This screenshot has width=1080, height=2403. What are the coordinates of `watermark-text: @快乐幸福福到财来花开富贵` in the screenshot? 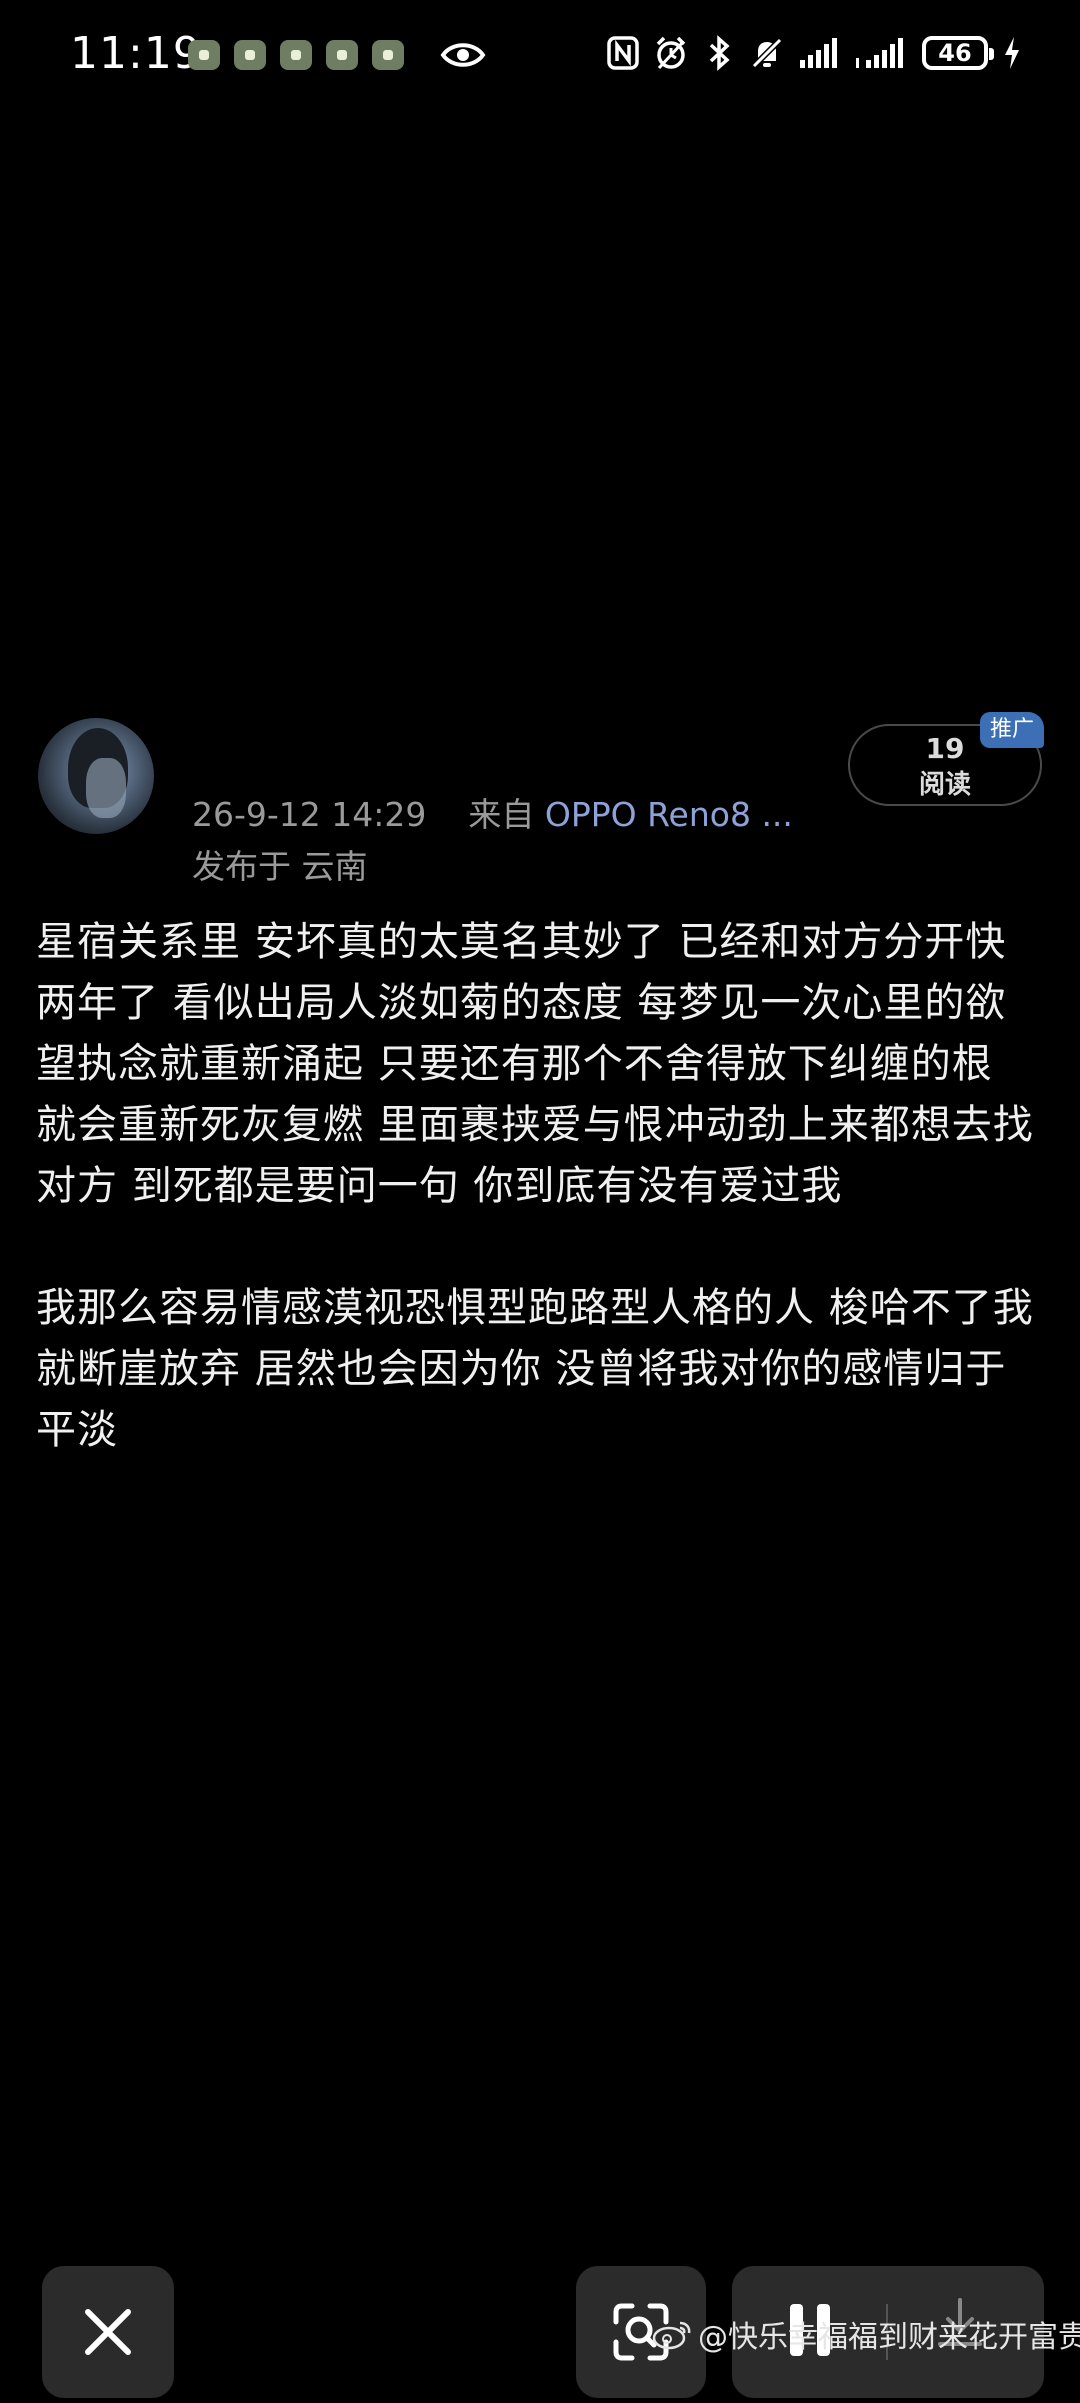 It's located at (889, 2337).